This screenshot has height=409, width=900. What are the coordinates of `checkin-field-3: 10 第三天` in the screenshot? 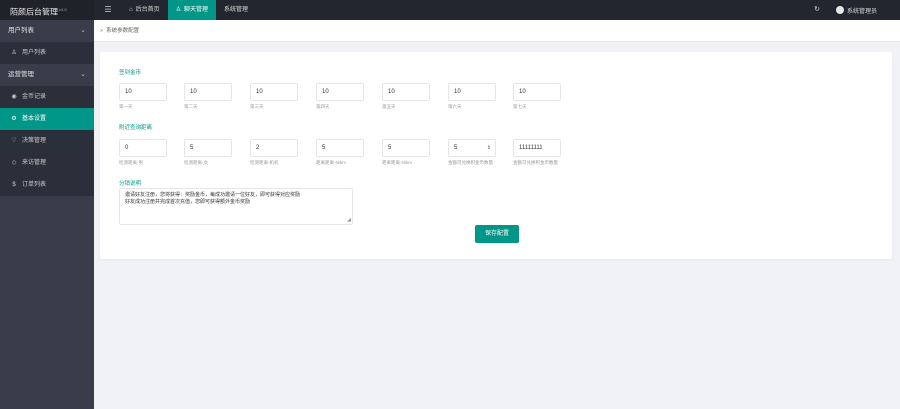 It's located at (274, 96).